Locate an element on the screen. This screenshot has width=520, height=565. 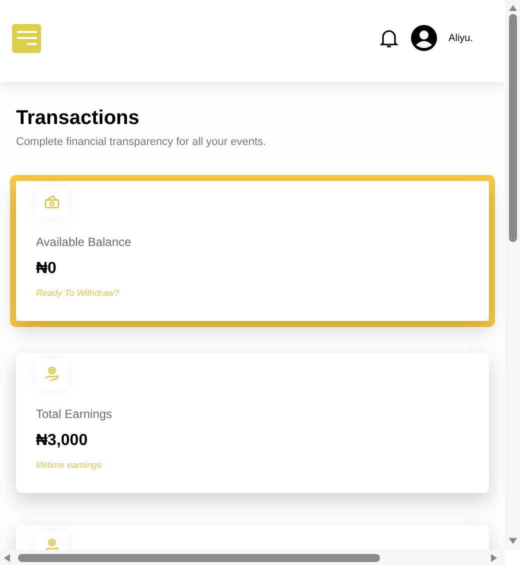
page-subtitle: Complete financial transparency for all your events. is located at coordinates (142, 142).